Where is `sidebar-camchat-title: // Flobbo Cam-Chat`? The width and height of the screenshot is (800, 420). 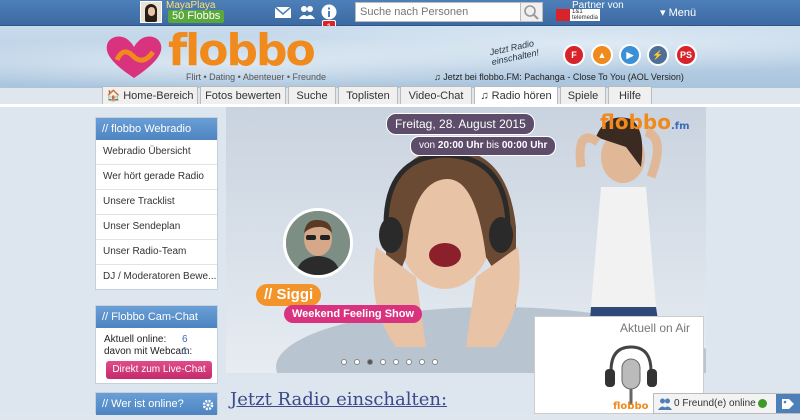 sidebar-camchat-title: // Flobbo Cam-Chat is located at coordinates (156, 317).